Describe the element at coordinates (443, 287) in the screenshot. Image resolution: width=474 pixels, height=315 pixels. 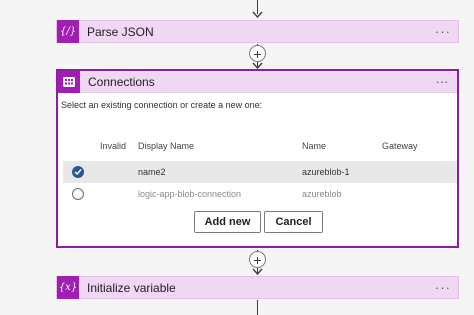
I see `initialize-variable-more-button: ···` at that location.